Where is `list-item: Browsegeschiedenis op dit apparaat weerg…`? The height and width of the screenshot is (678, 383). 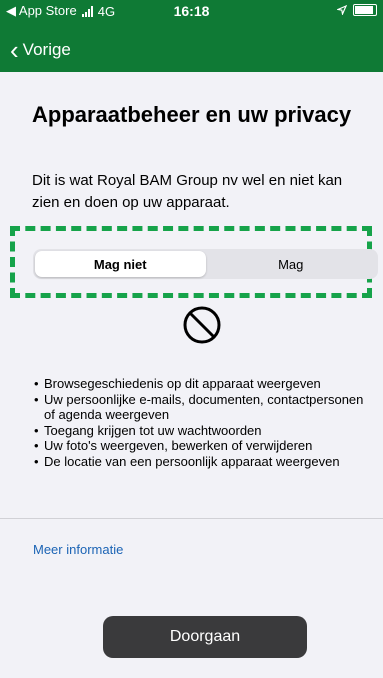 list-item: Browsegeschiedenis op dit apparaat weerg… is located at coordinates (204, 384).